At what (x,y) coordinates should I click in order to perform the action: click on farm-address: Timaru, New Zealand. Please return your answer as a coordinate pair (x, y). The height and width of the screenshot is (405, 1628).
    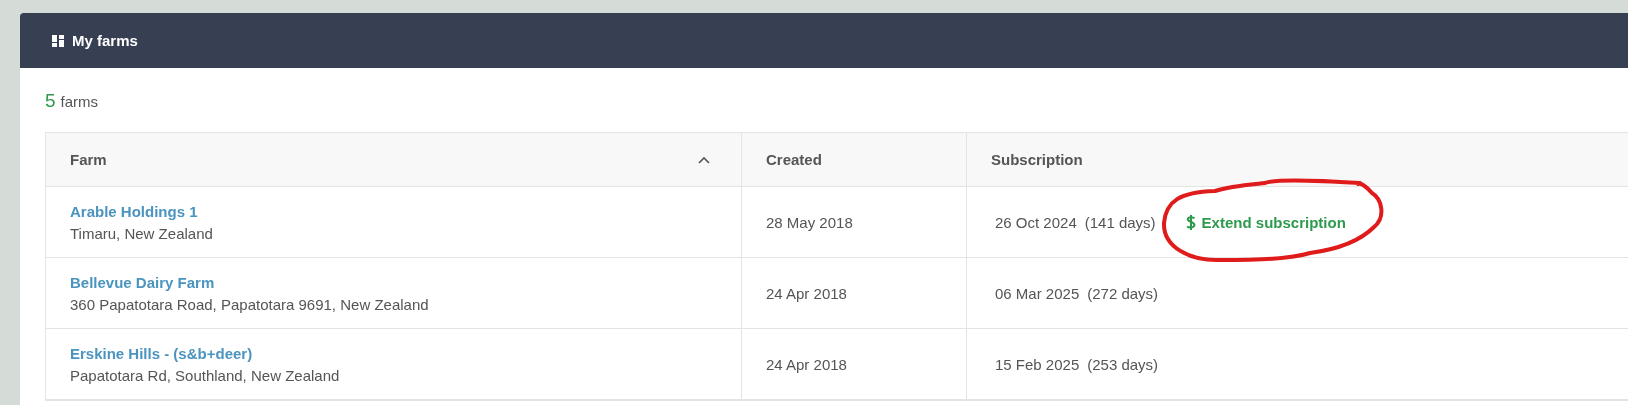
    Looking at the image, I should click on (142, 233).